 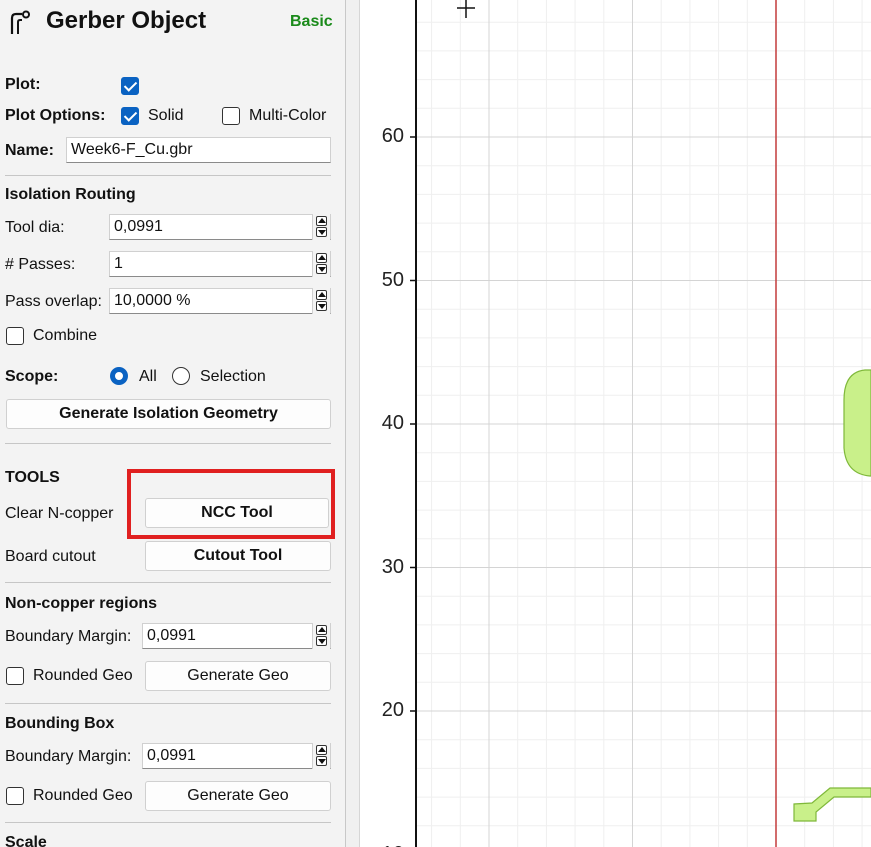 What do you see at coordinates (198, 150) in the screenshot?
I see `name-input: Week6-F_Cu.gbr` at bounding box center [198, 150].